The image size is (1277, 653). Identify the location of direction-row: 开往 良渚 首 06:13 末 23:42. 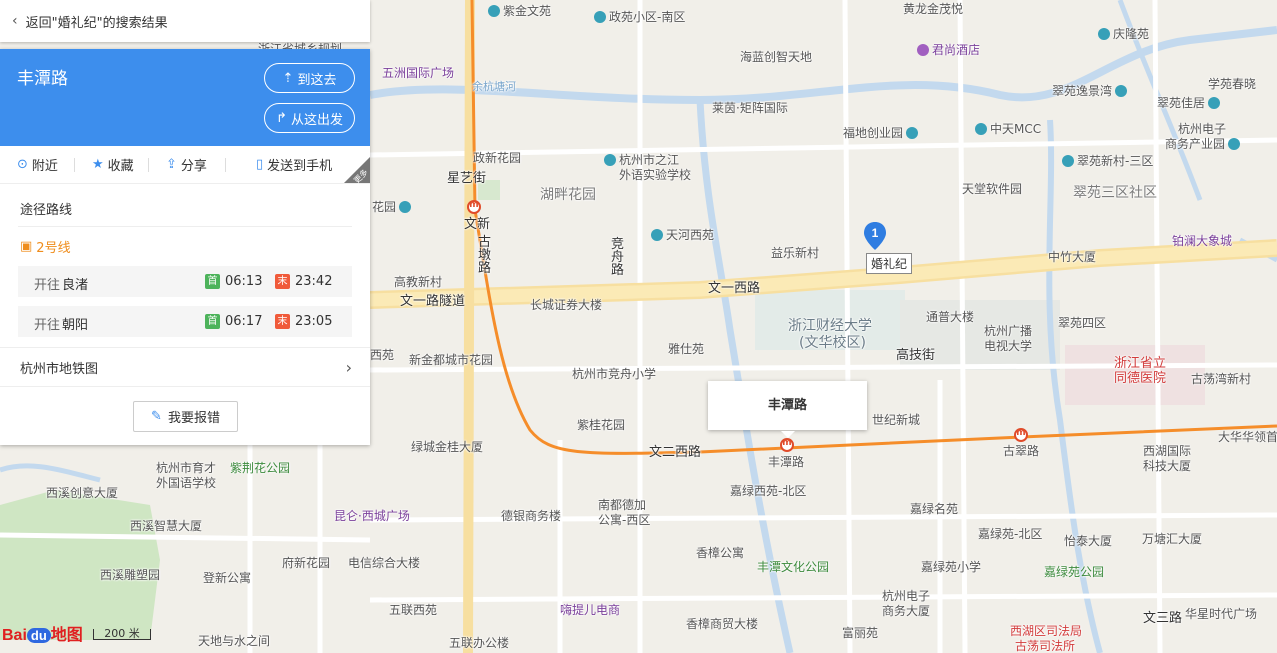
(185, 281).